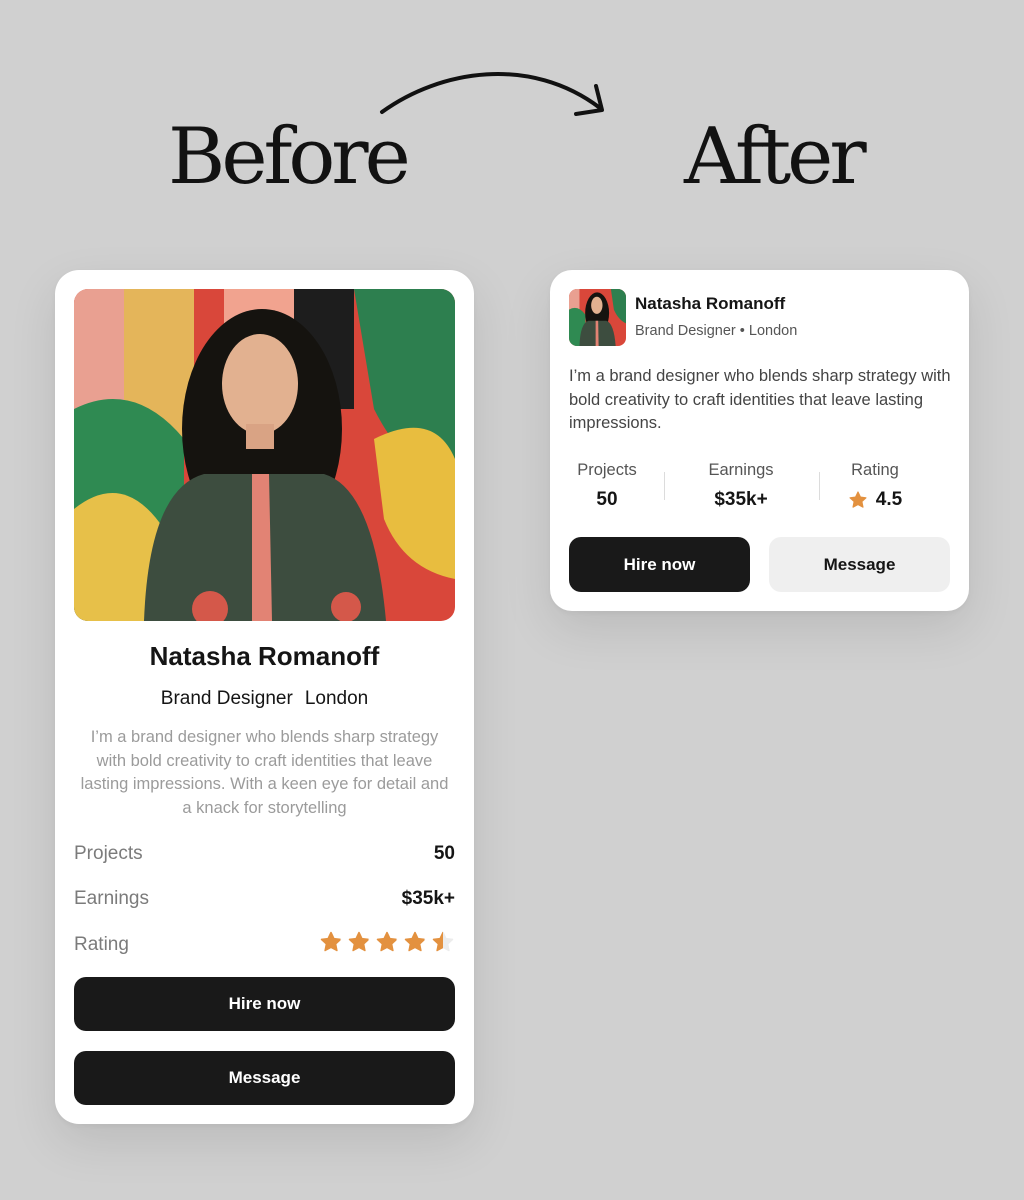 Image resolution: width=1024 pixels, height=1200 pixels. What do you see at coordinates (264, 945) in the screenshot?
I see `stat-row-rating: Rating` at bounding box center [264, 945].